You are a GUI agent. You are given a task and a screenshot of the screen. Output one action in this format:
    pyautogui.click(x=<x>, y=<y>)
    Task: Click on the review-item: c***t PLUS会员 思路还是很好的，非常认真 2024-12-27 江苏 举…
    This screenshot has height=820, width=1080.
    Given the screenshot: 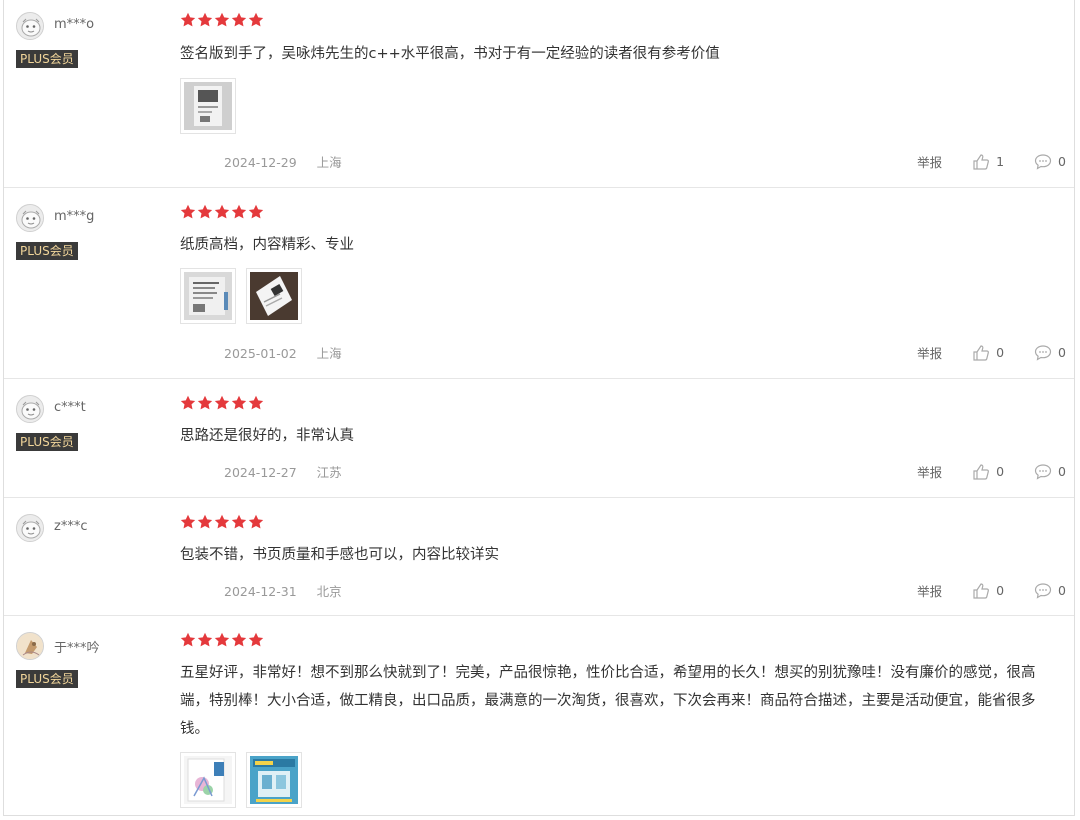 What is the action you would take?
    pyautogui.click(x=539, y=438)
    